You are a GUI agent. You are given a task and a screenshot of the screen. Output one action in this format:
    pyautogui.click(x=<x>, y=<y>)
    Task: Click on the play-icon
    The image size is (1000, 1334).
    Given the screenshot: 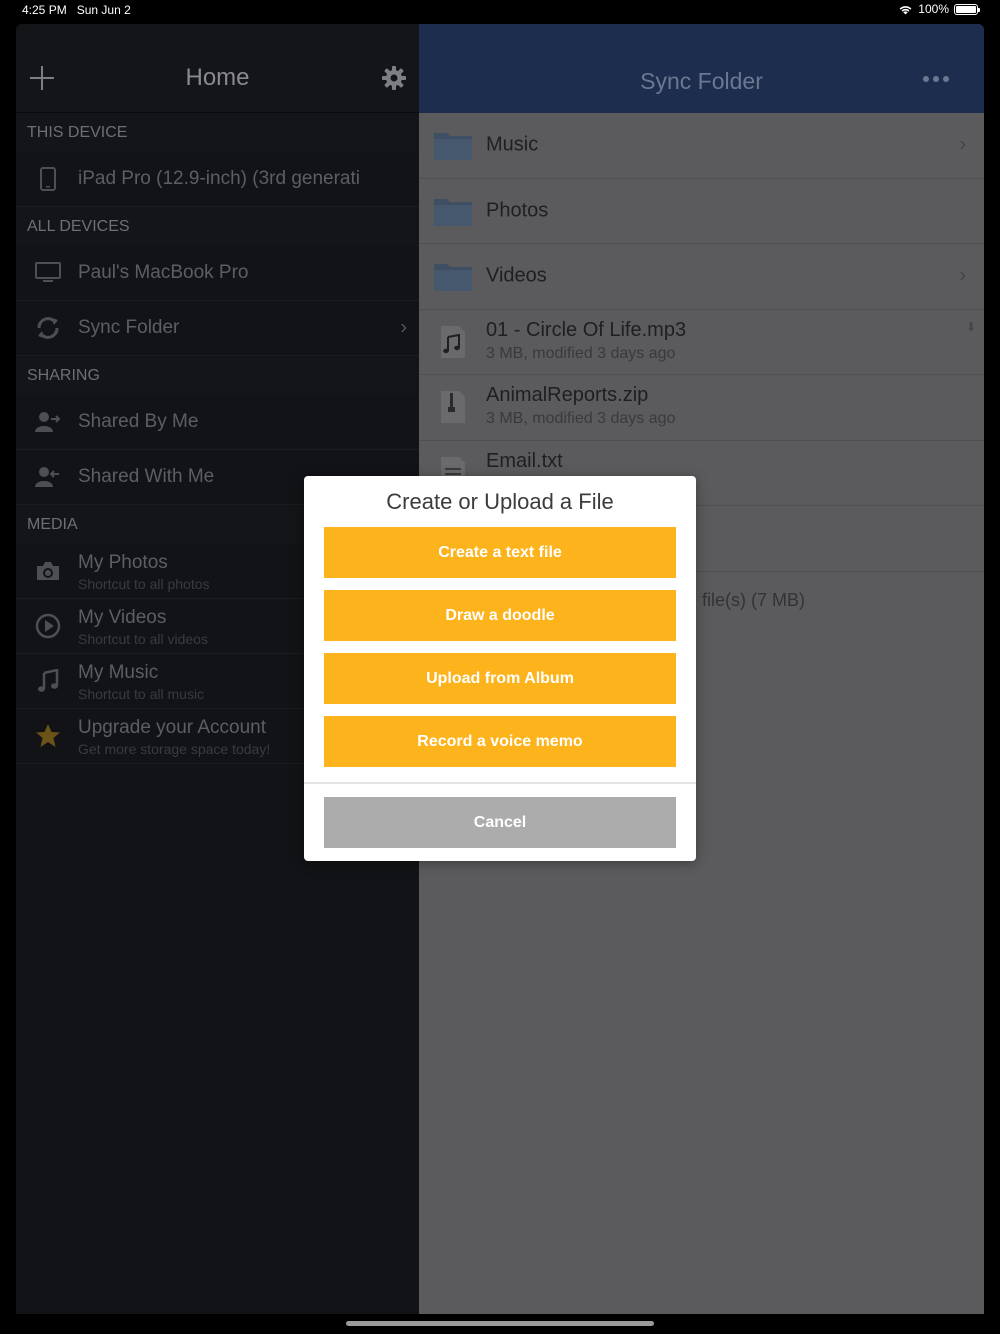 What is the action you would take?
    pyautogui.click(x=48, y=626)
    